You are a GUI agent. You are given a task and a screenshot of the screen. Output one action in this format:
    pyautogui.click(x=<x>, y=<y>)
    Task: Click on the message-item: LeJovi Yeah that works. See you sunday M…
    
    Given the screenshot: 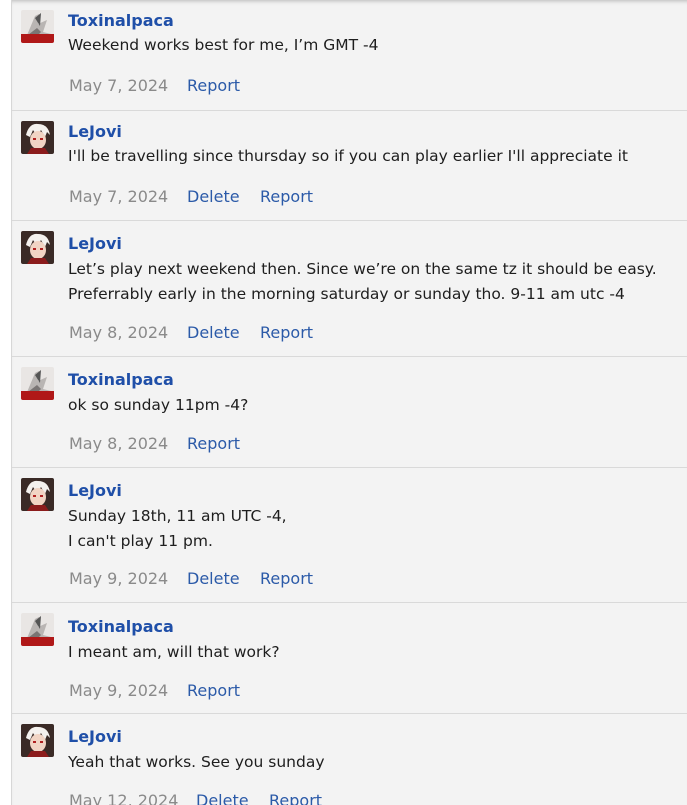 What is the action you would take?
    pyautogui.click(x=349, y=759)
    